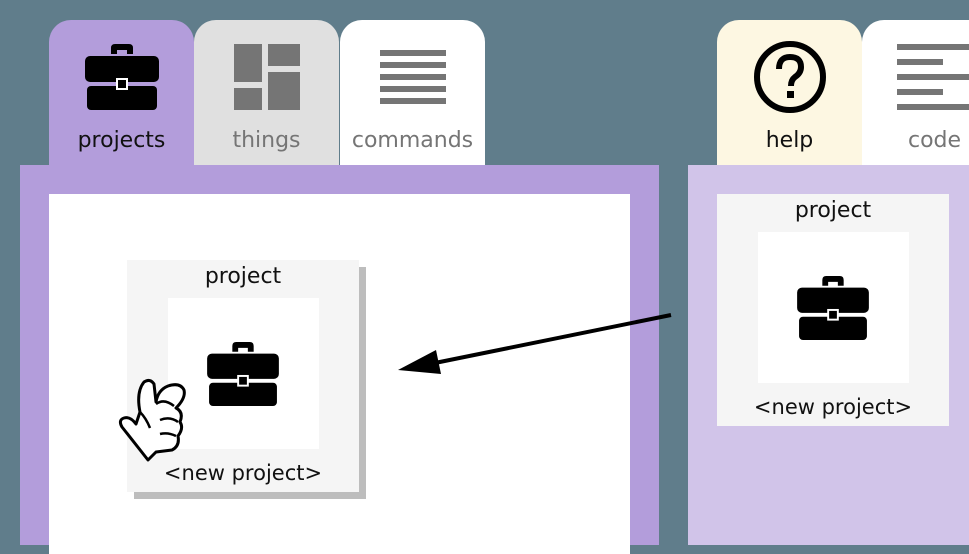 This screenshot has width=969, height=554. I want to click on project-card-template: project <new project>, so click(833, 310).